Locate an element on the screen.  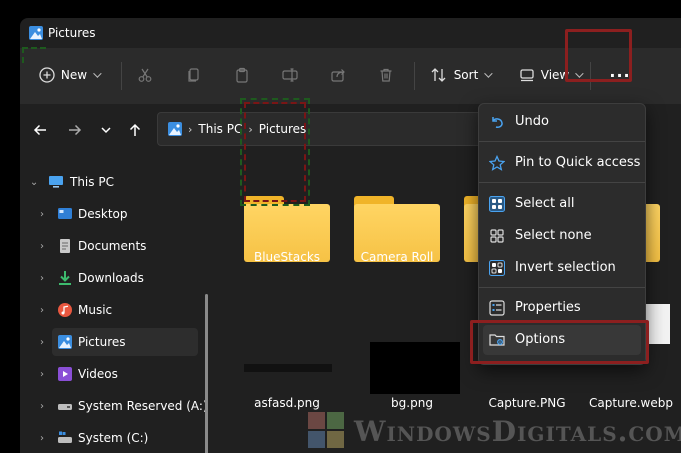
guide-mark is located at coordinates (275, 152).